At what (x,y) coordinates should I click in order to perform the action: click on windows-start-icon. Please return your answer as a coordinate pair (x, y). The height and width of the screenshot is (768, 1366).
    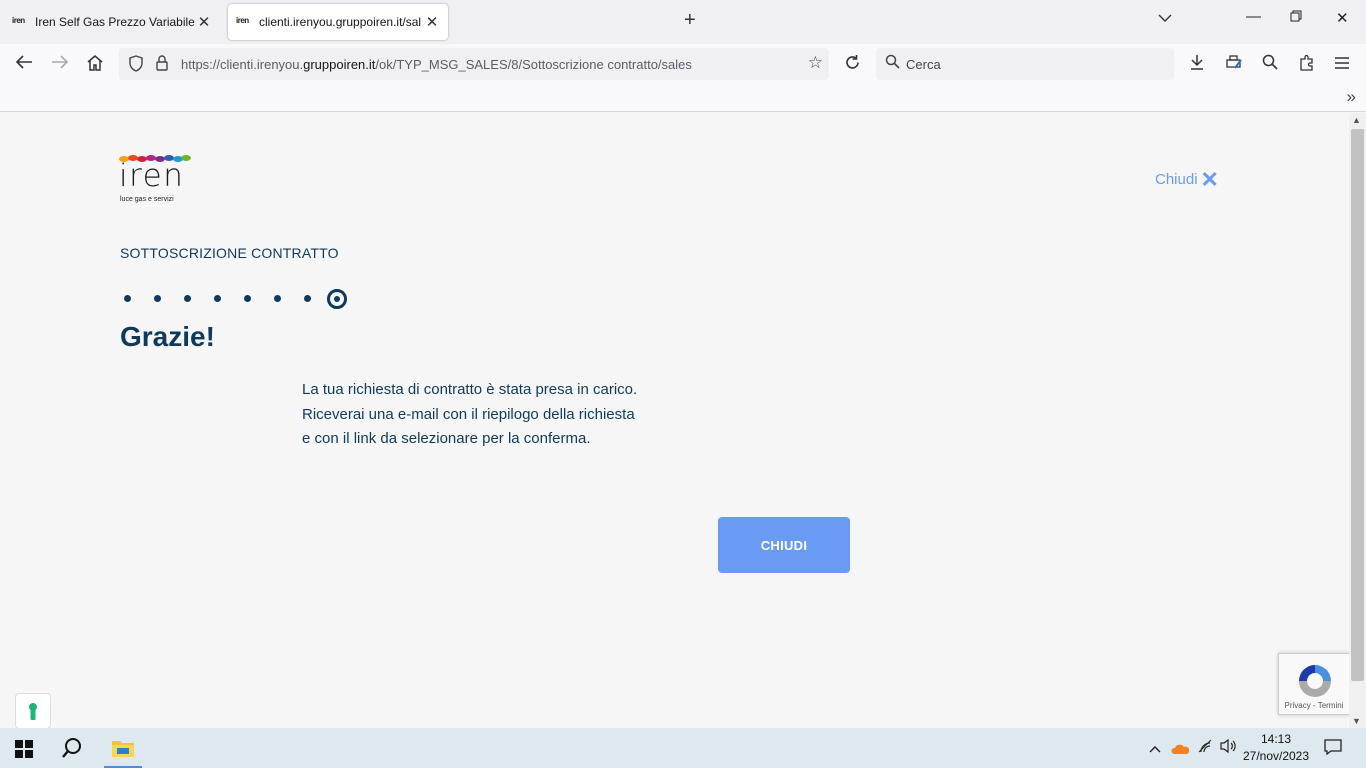
    Looking at the image, I should click on (24, 751).